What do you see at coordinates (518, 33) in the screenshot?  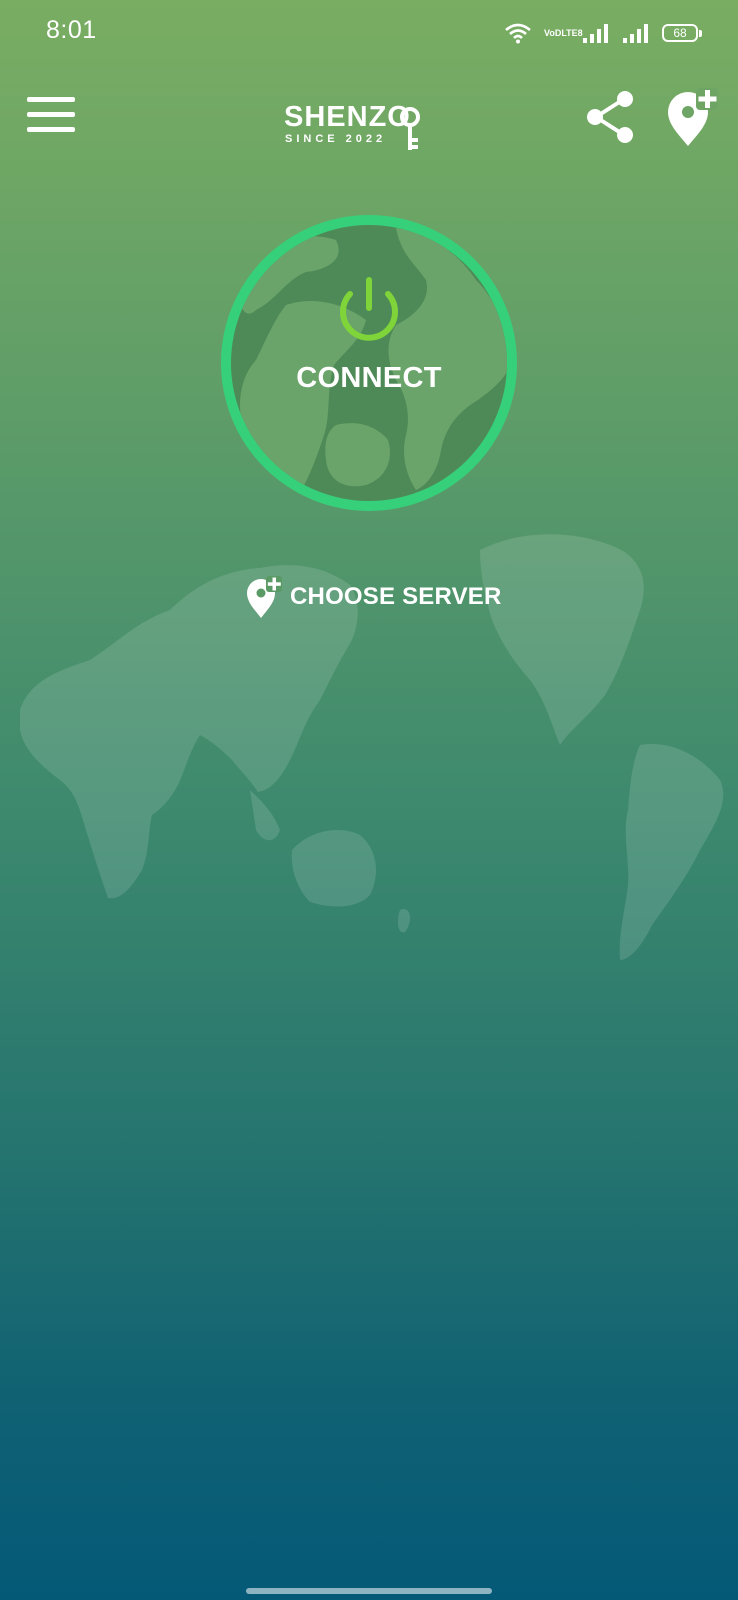 I see `wifi-icon` at bounding box center [518, 33].